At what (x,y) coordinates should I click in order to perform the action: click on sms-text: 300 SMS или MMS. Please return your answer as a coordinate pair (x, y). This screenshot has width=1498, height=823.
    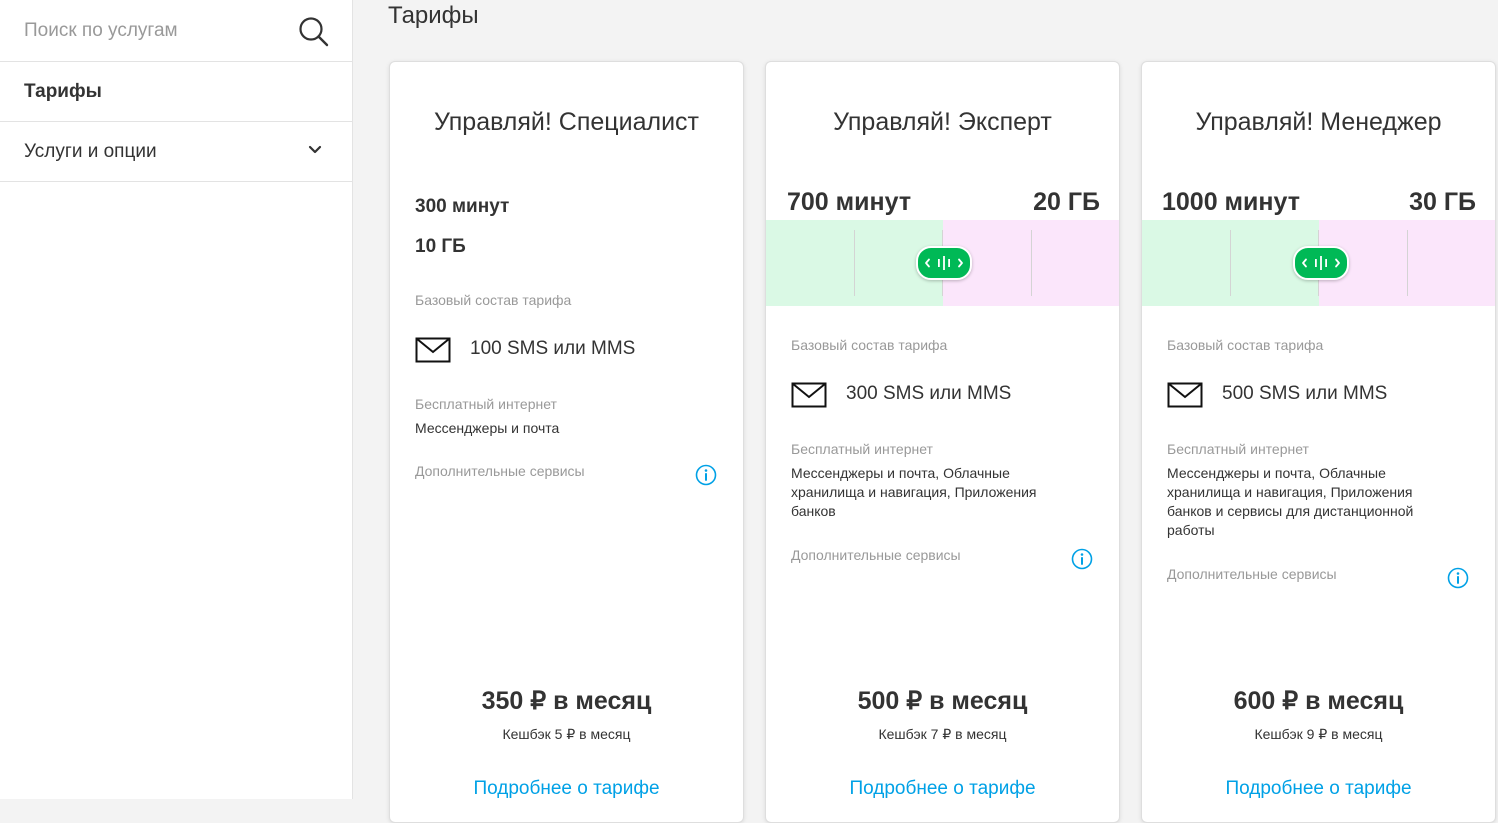
    Looking at the image, I should click on (929, 393).